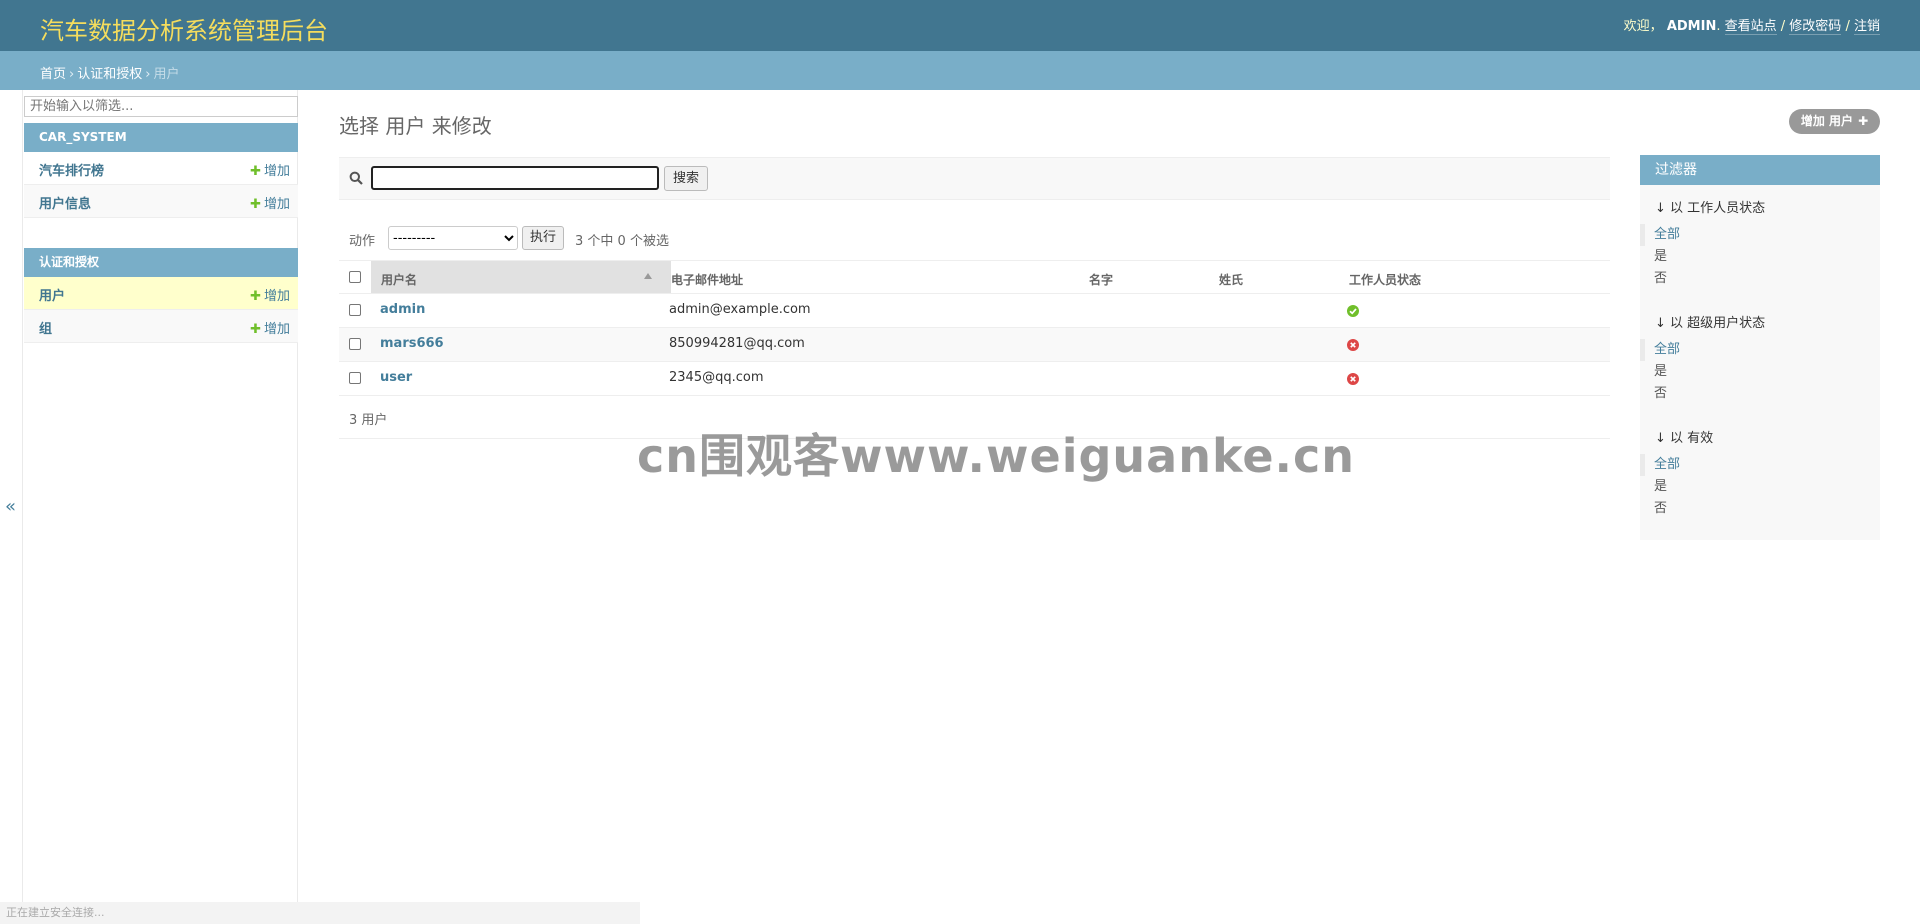 Image resolution: width=1920 pixels, height=924 pixels. Describe the element at coordinates (686, 178) in the screenshot. I see `search-button: 搜索` at that location.